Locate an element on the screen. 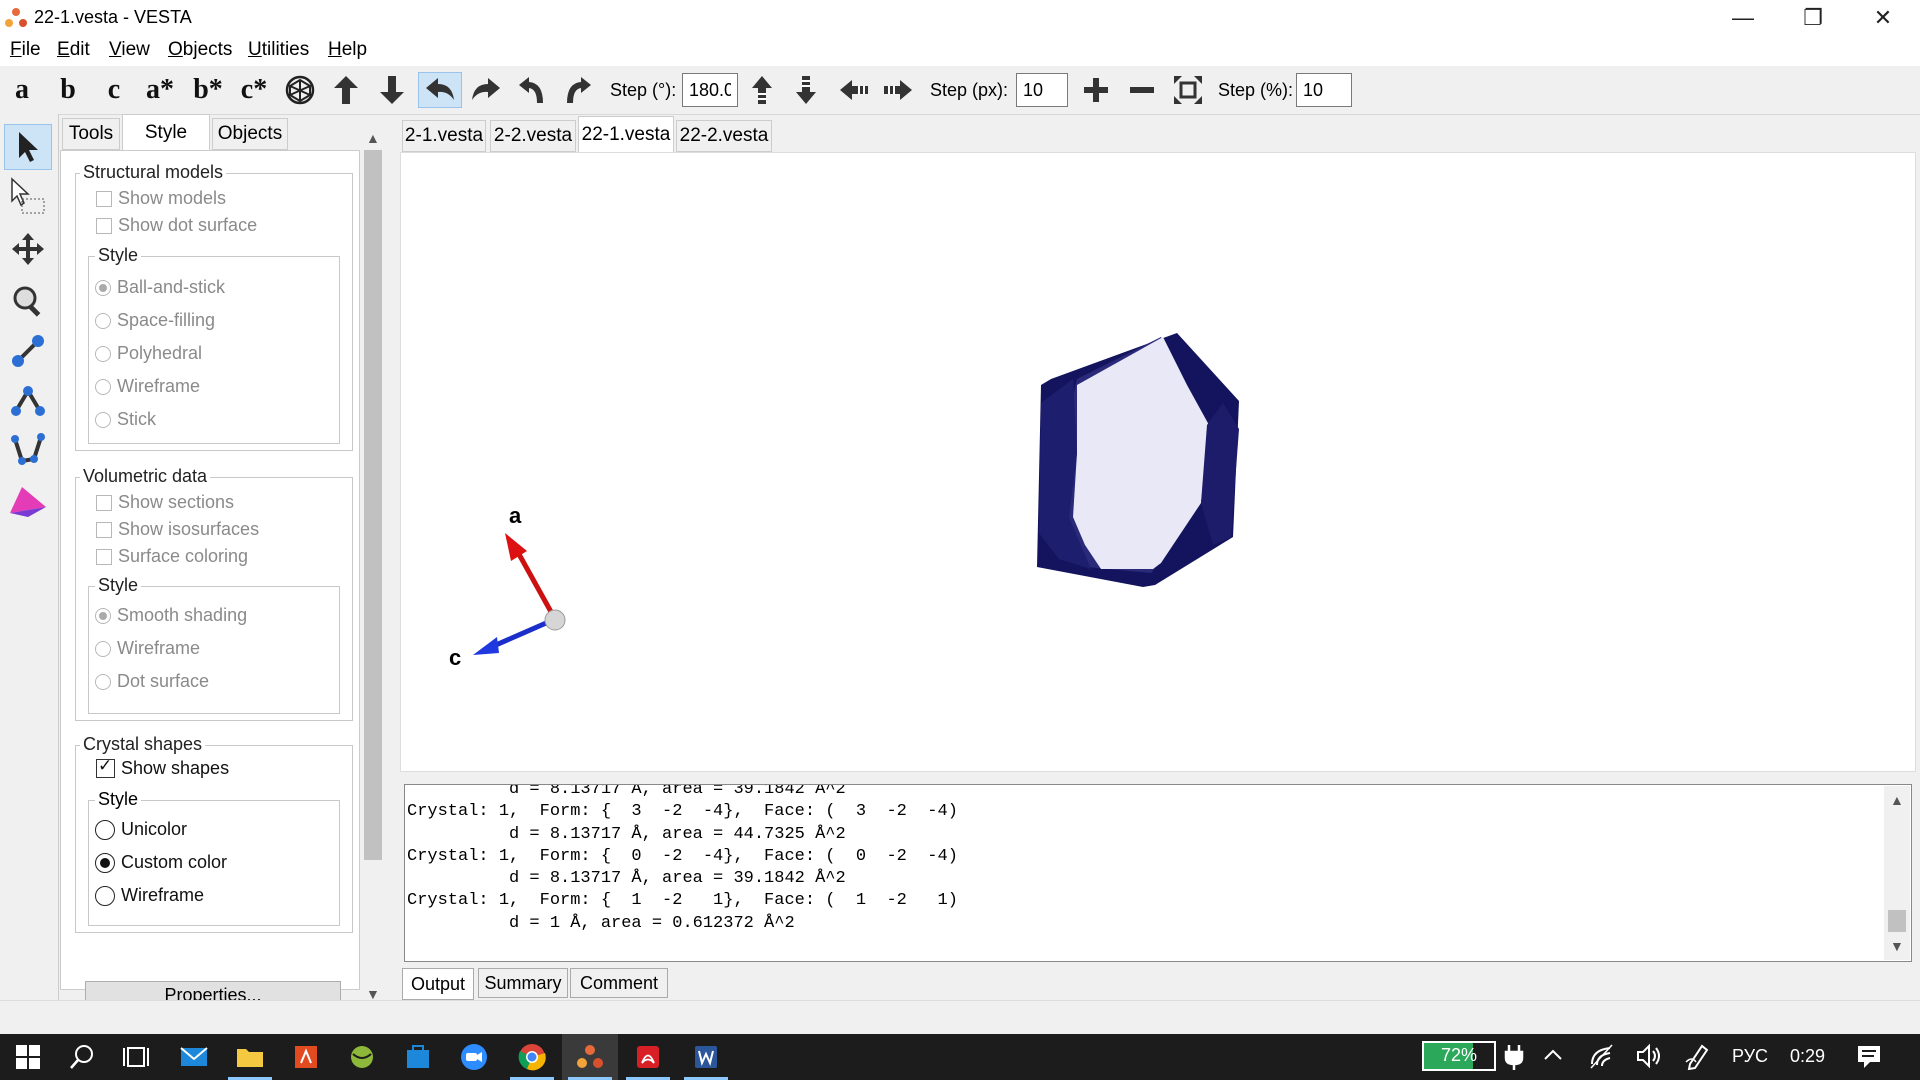 This screenshot has height=1080, width=1920. task-view-button is located at coordinates (136, 1057).